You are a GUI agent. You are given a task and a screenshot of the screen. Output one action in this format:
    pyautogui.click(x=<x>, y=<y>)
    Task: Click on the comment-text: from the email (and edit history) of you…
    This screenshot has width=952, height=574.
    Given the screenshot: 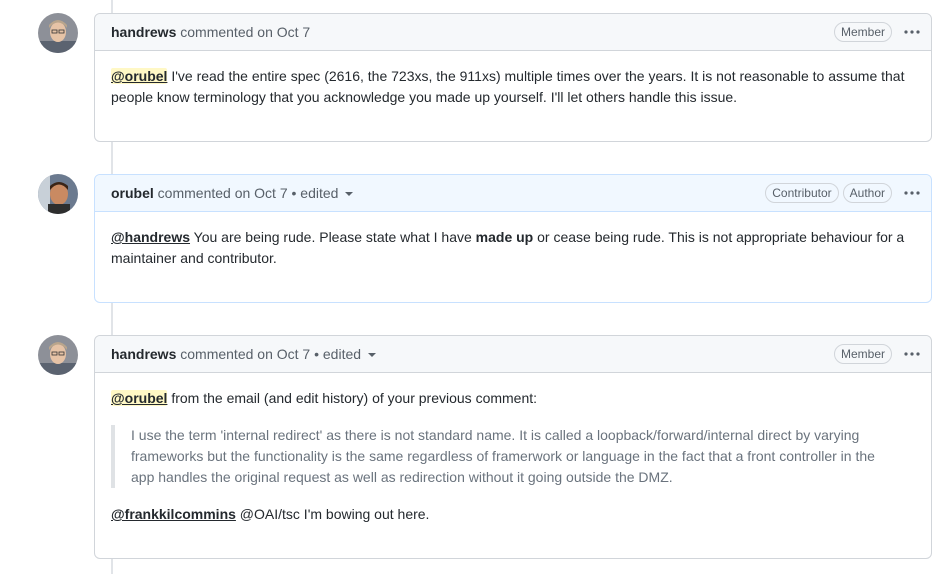 What is the action you would take?
    pyautogui.click(x=352, y=398)
    